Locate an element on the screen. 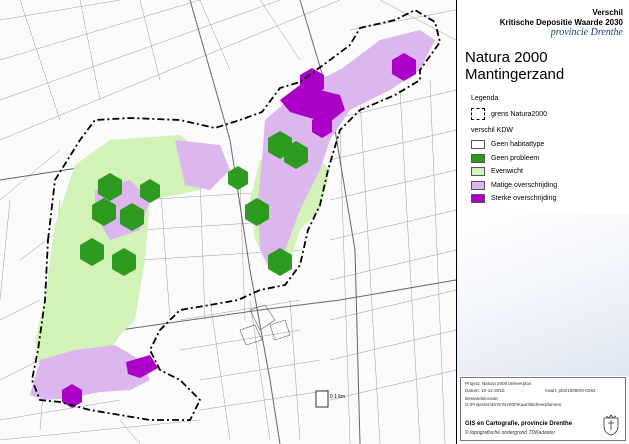  legend-boundary-label: grens Natura2000 is located at coordinates (519, 114).